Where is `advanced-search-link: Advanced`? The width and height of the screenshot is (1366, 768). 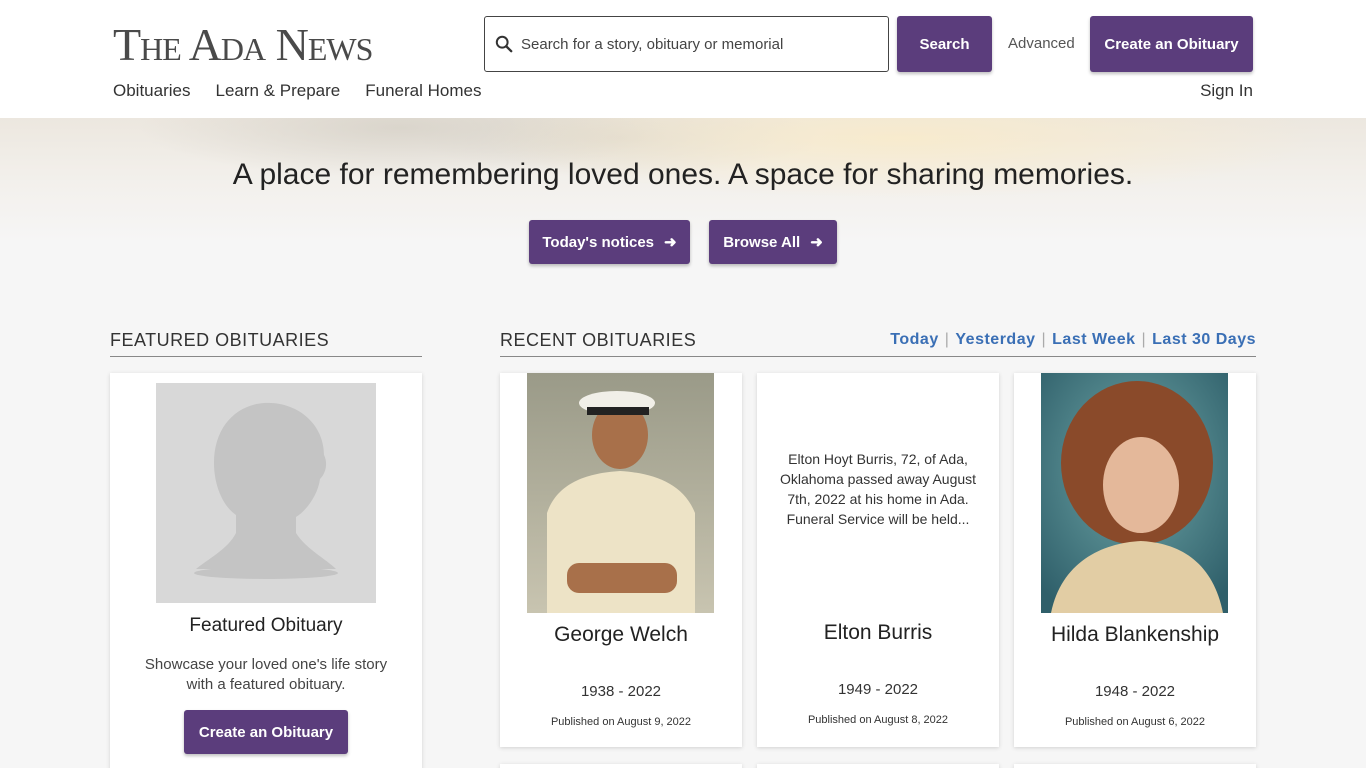 advanced-search-link: Advanced is located at coordinates (1041, 43).